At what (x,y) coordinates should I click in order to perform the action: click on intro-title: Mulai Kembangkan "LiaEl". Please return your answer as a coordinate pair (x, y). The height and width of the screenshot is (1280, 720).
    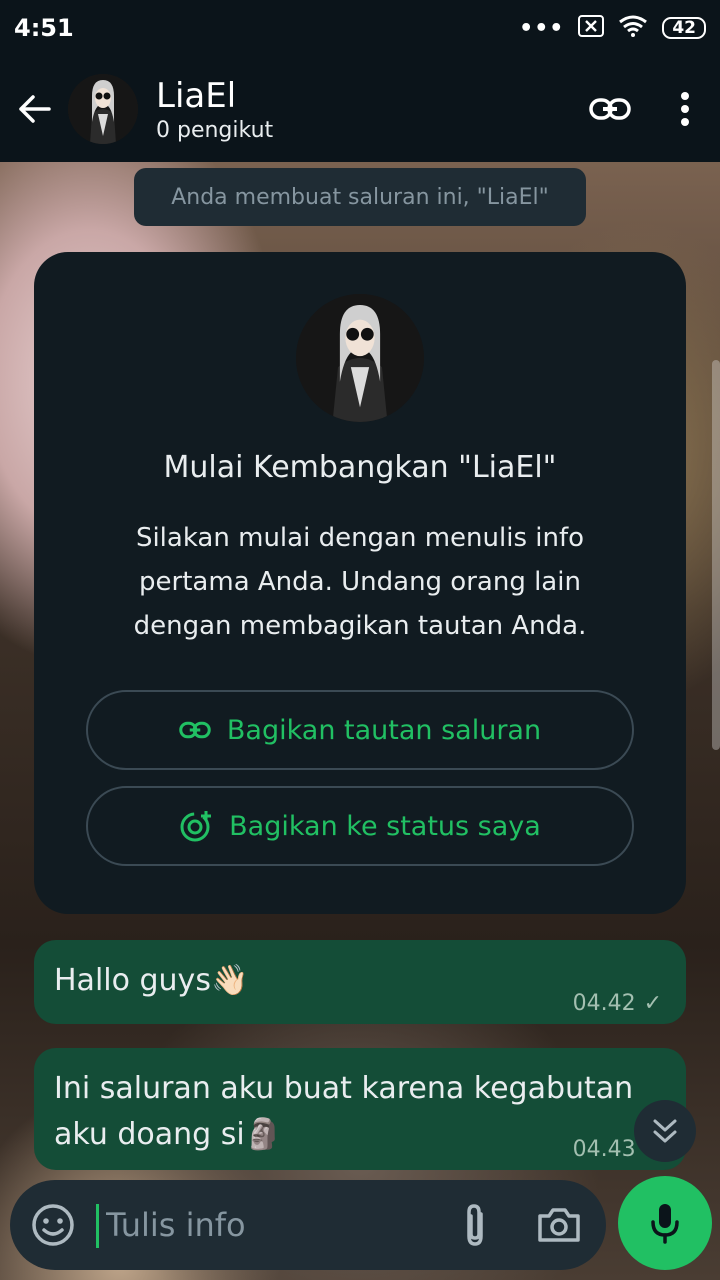
    Looking at the image, I should click on (360, 467).